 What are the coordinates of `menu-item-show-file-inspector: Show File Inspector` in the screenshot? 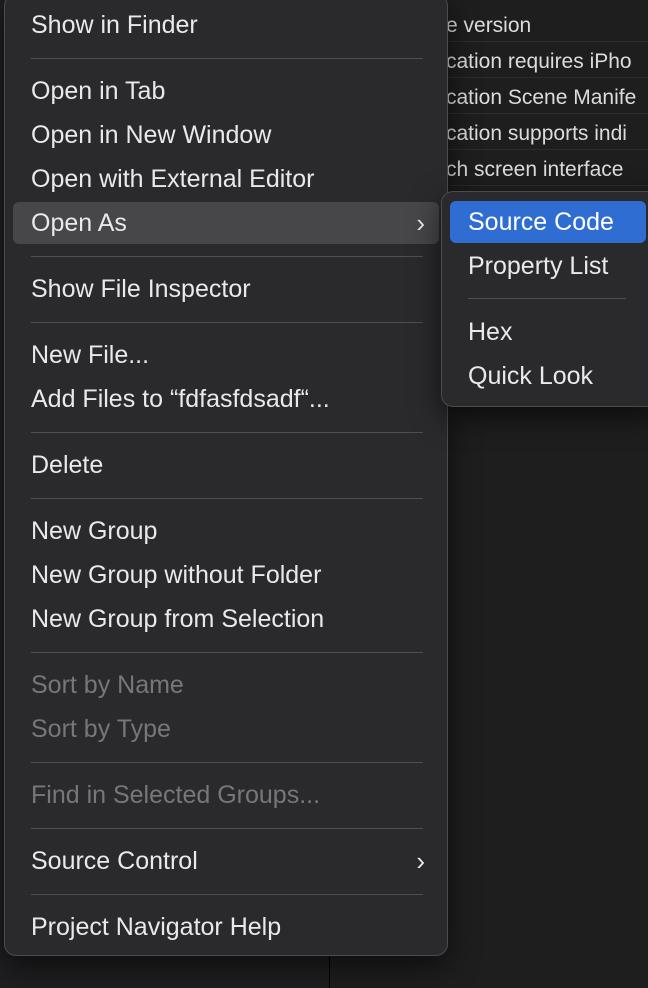 It's located at (226, 289).